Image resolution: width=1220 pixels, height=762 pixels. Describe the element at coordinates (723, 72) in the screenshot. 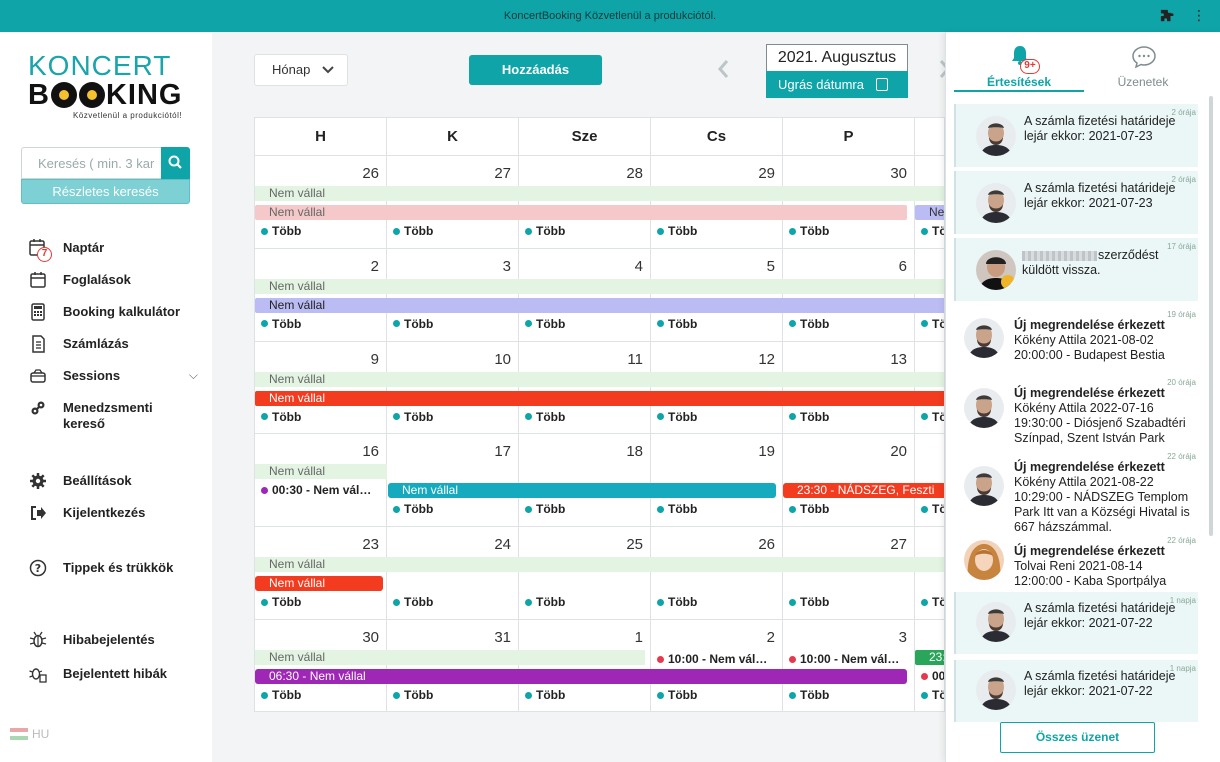

I see `prev-month-icon` at that location.